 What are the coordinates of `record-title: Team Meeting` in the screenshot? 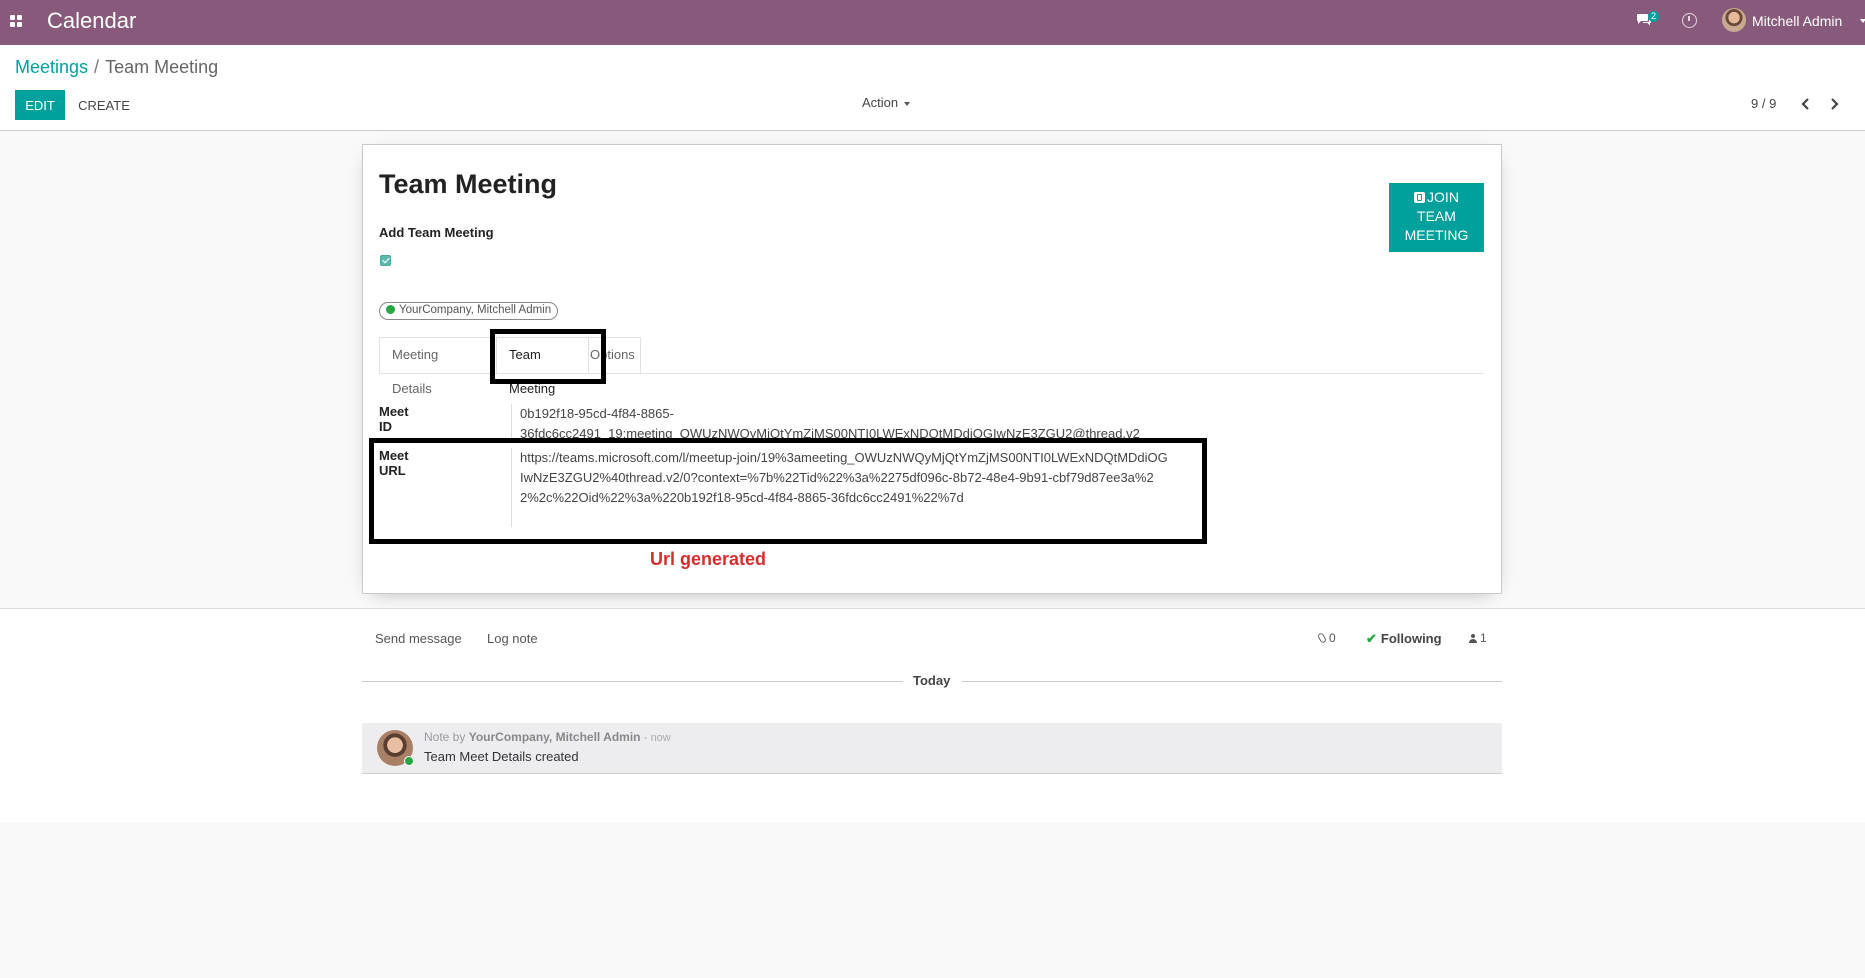 It's located at (468, 184).